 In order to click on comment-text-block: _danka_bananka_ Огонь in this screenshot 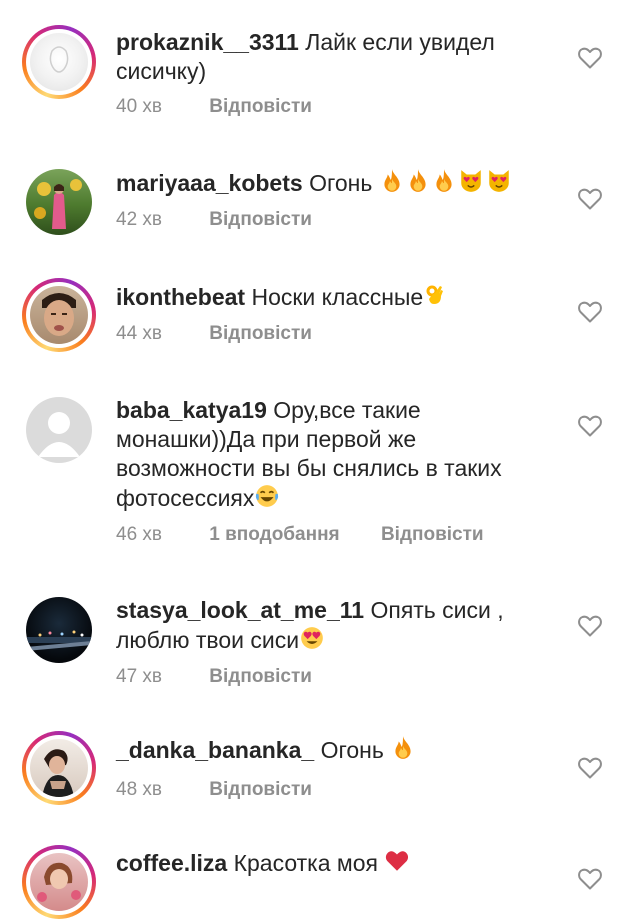, I will do `click(336, 750)`.